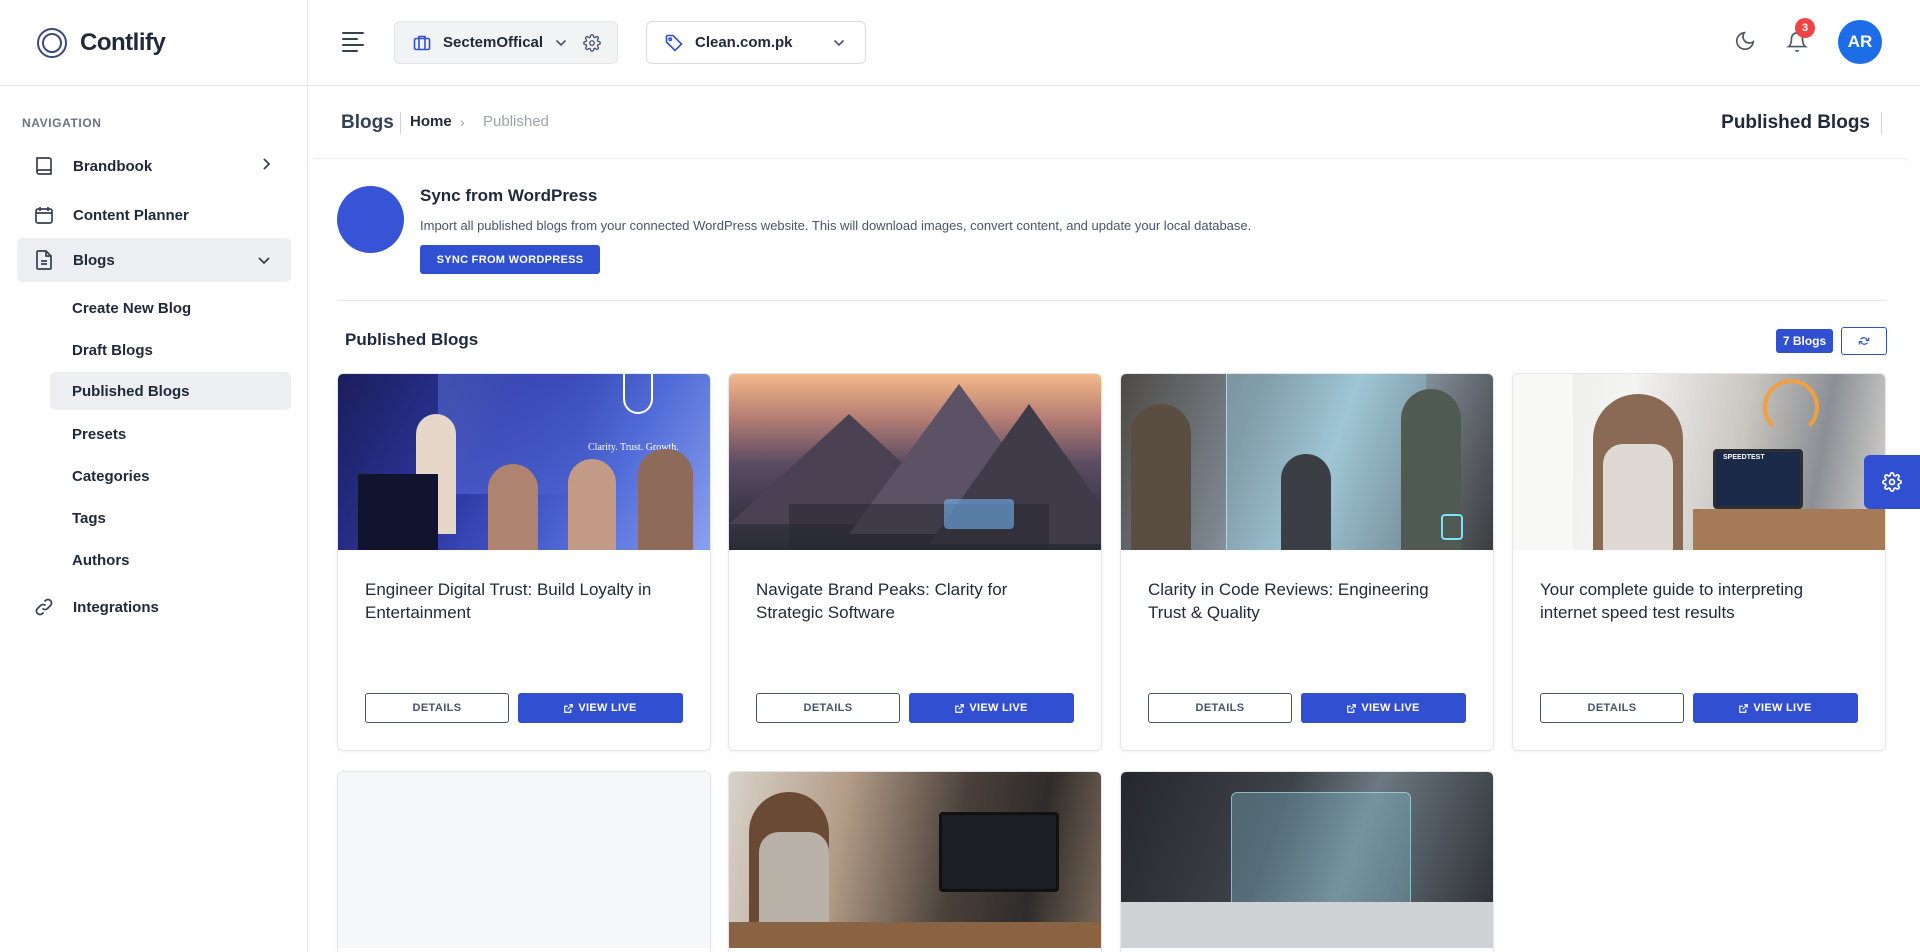 The width and height of the screenshot is (1920, 952). I want to click on tag-icon, so click(674, 43).